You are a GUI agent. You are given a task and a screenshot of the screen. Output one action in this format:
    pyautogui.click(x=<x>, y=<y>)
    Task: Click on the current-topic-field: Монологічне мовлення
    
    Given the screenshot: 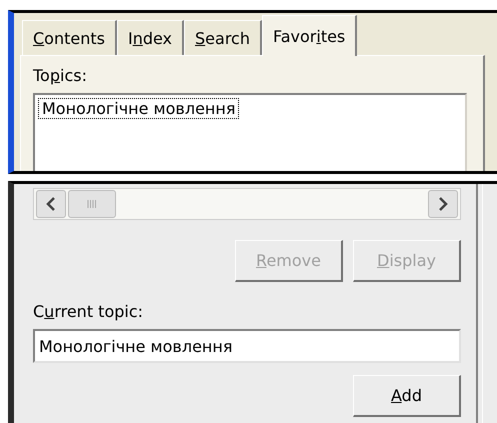 What is the action you would take?
    pyautogui.click(x=247, y=346)
    